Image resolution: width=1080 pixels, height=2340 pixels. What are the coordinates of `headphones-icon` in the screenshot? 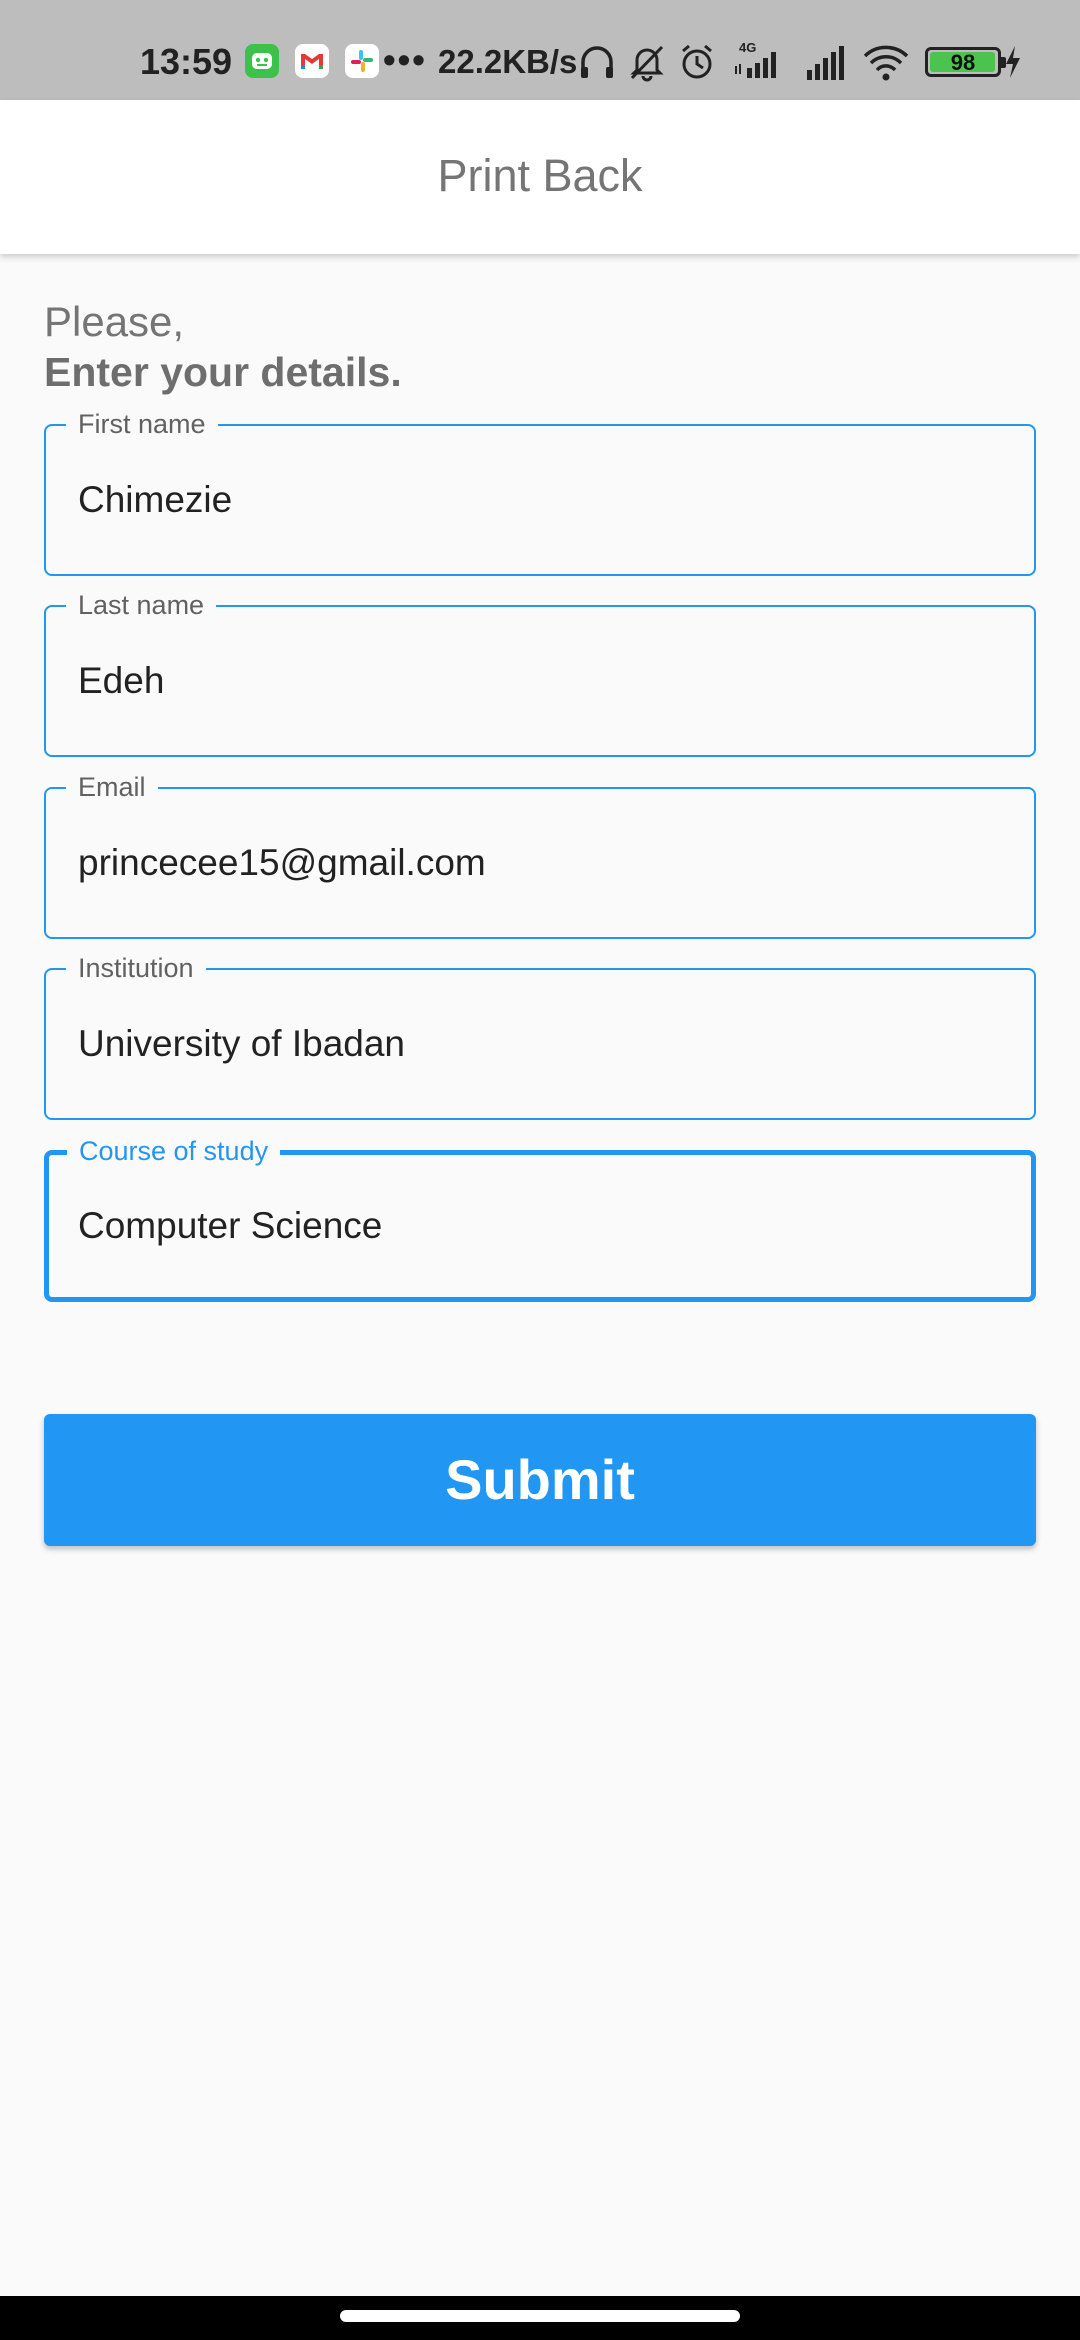 It's located at (597, 64).